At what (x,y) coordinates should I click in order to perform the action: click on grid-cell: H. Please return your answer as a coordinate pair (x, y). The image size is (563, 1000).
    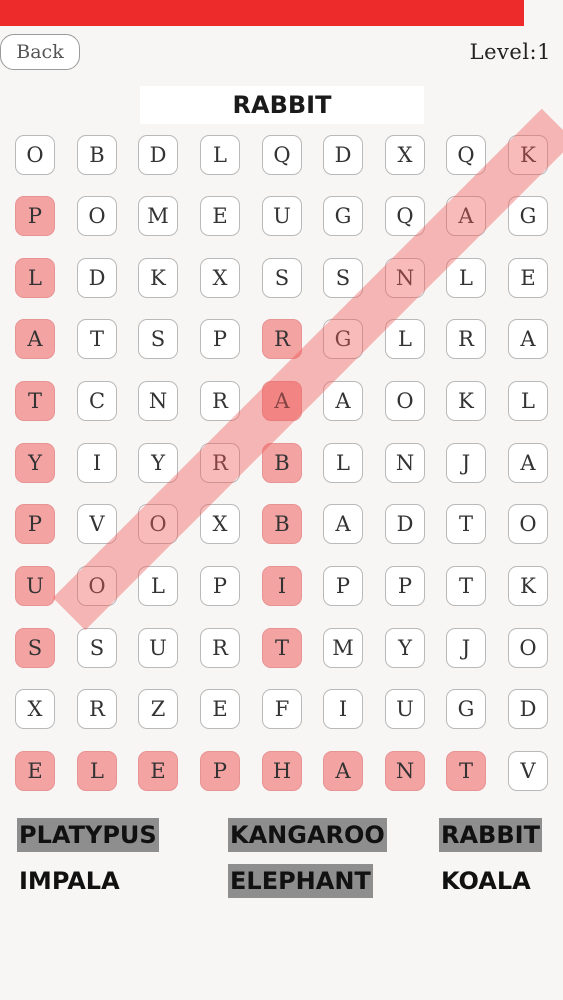
    Looking at the image, I should click on (282, 771).